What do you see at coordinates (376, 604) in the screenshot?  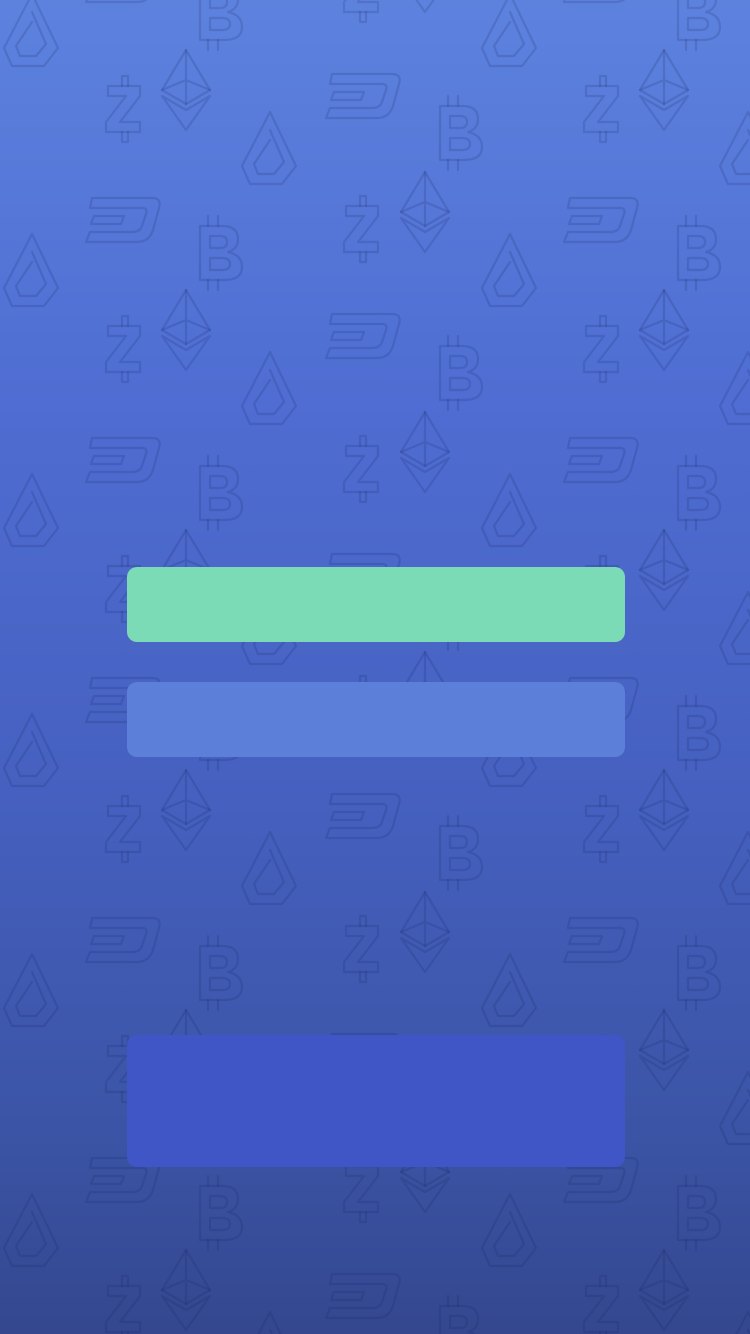 I see `primary-action-button` at bounding box center [376, 604].